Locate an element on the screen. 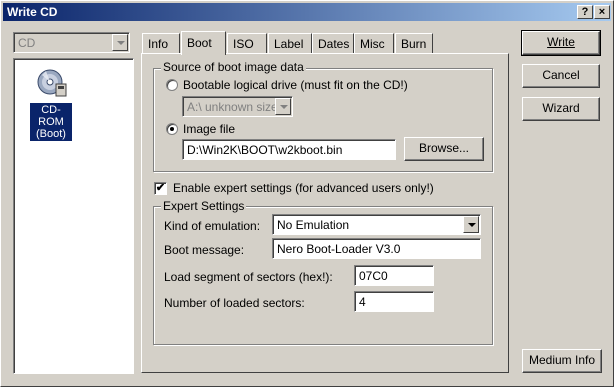 This screenshot has width=614, height=387. cd-rom-item-line1: CD-ROM is located at coordinates (51, 116).